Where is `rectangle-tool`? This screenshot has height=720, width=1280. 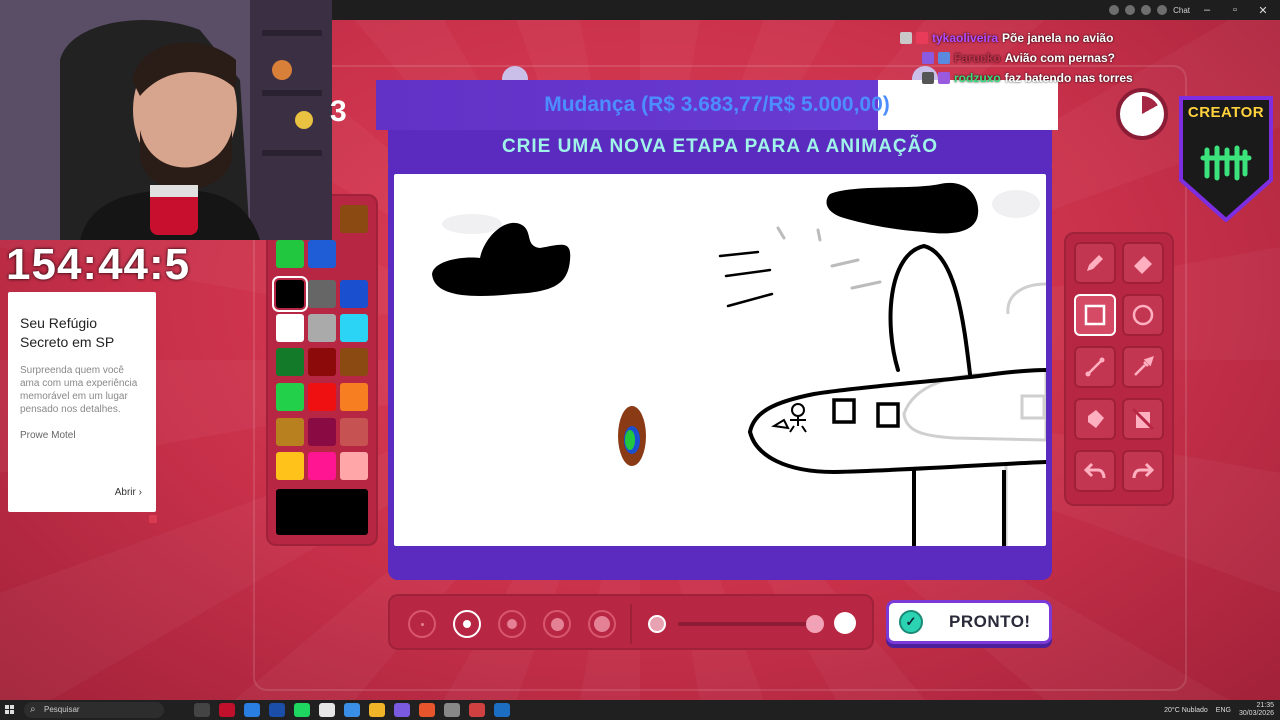
rectangle-tool is located at coordinates (1095, 315).